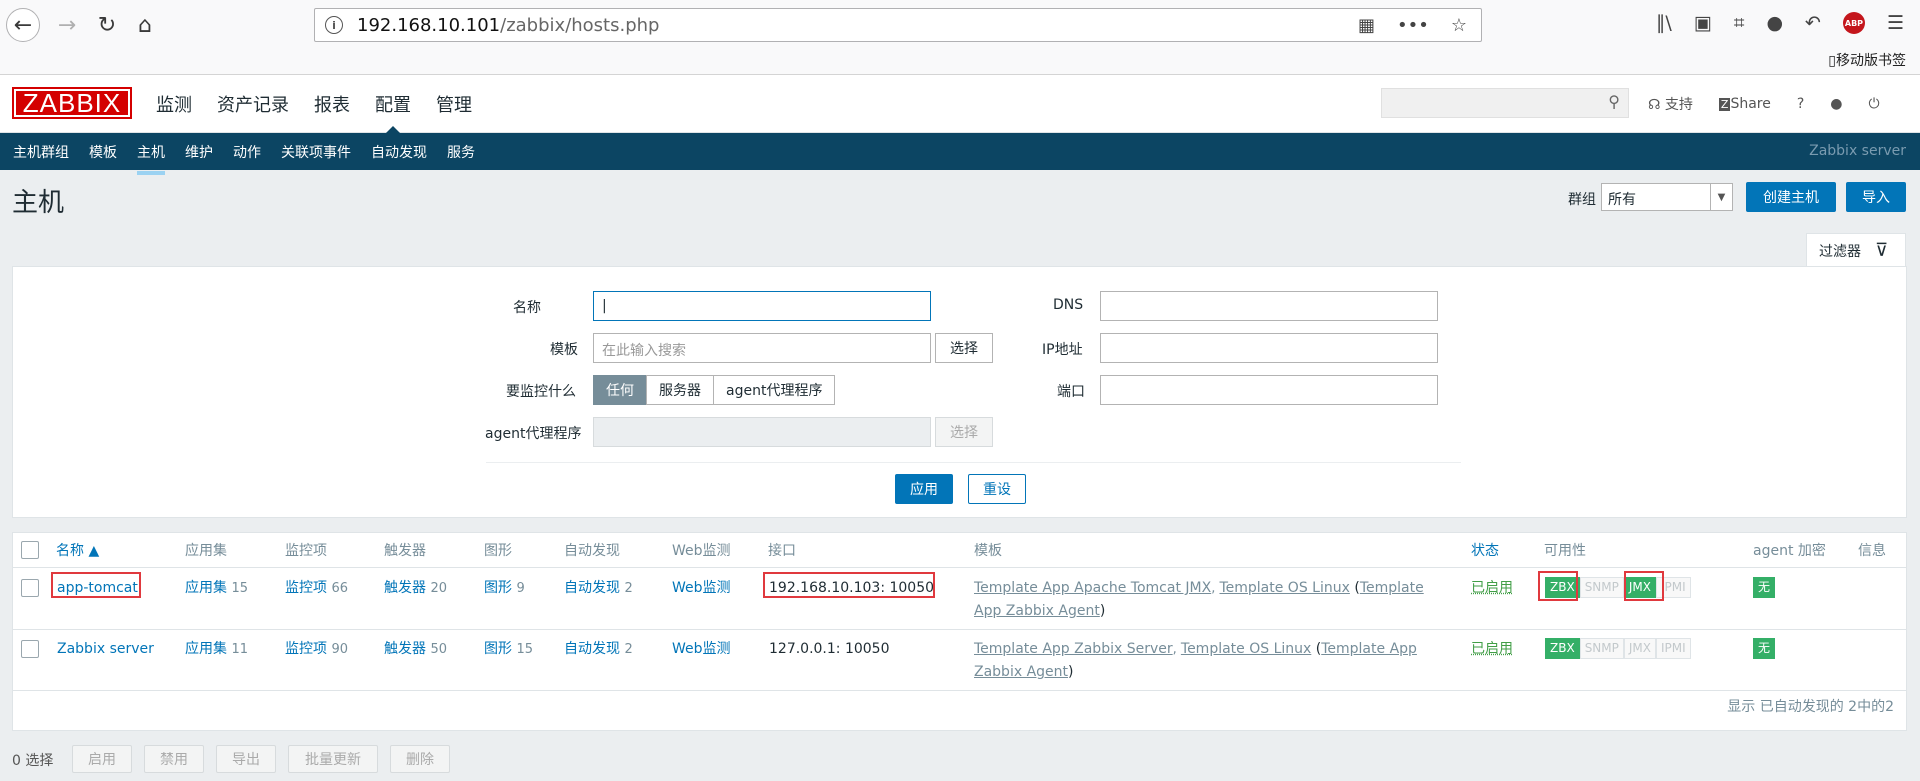  Describe the element at coordinates (174, 759) in the screenshot. I see `disable-button: 禁用` at that location.